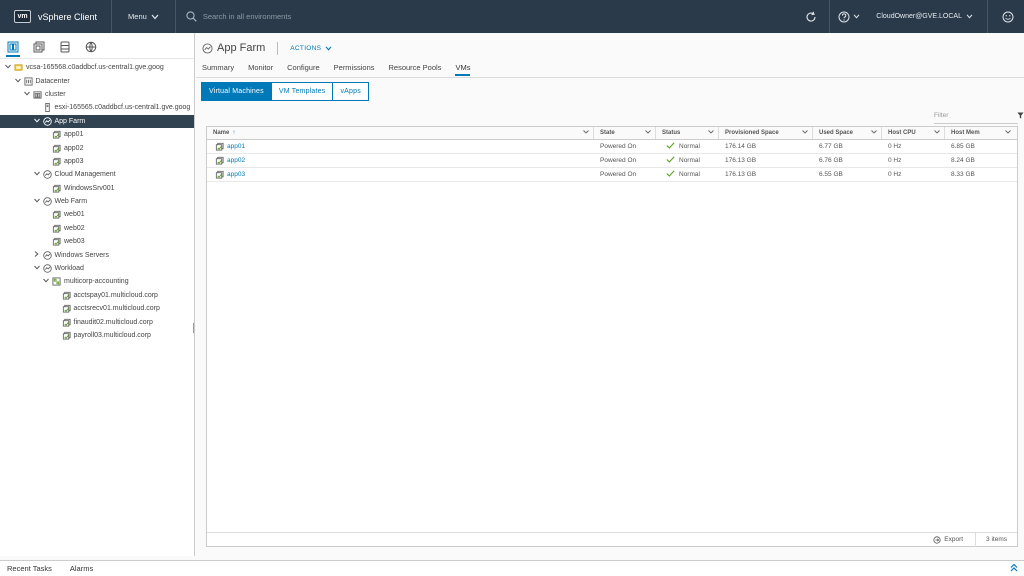  Describe the element at coordinates (414, 69) in the screenshot. I see `tab-resource-pools: Resource Pools` at that location.